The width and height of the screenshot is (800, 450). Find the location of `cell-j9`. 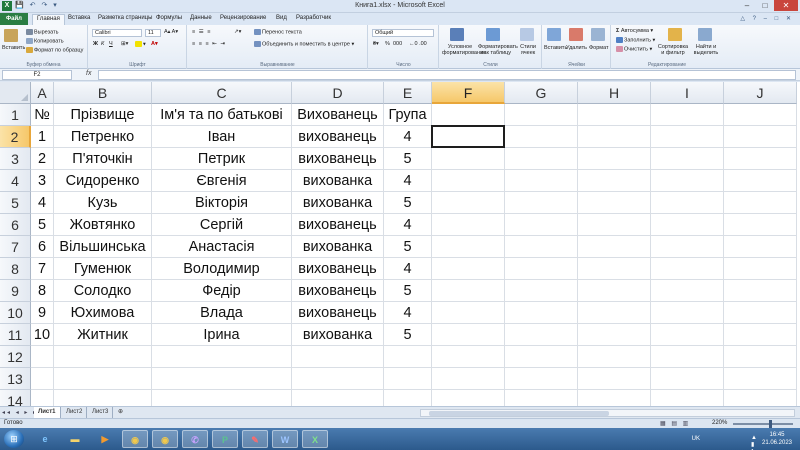

cell-j9 is located at coordinates (760, 291).